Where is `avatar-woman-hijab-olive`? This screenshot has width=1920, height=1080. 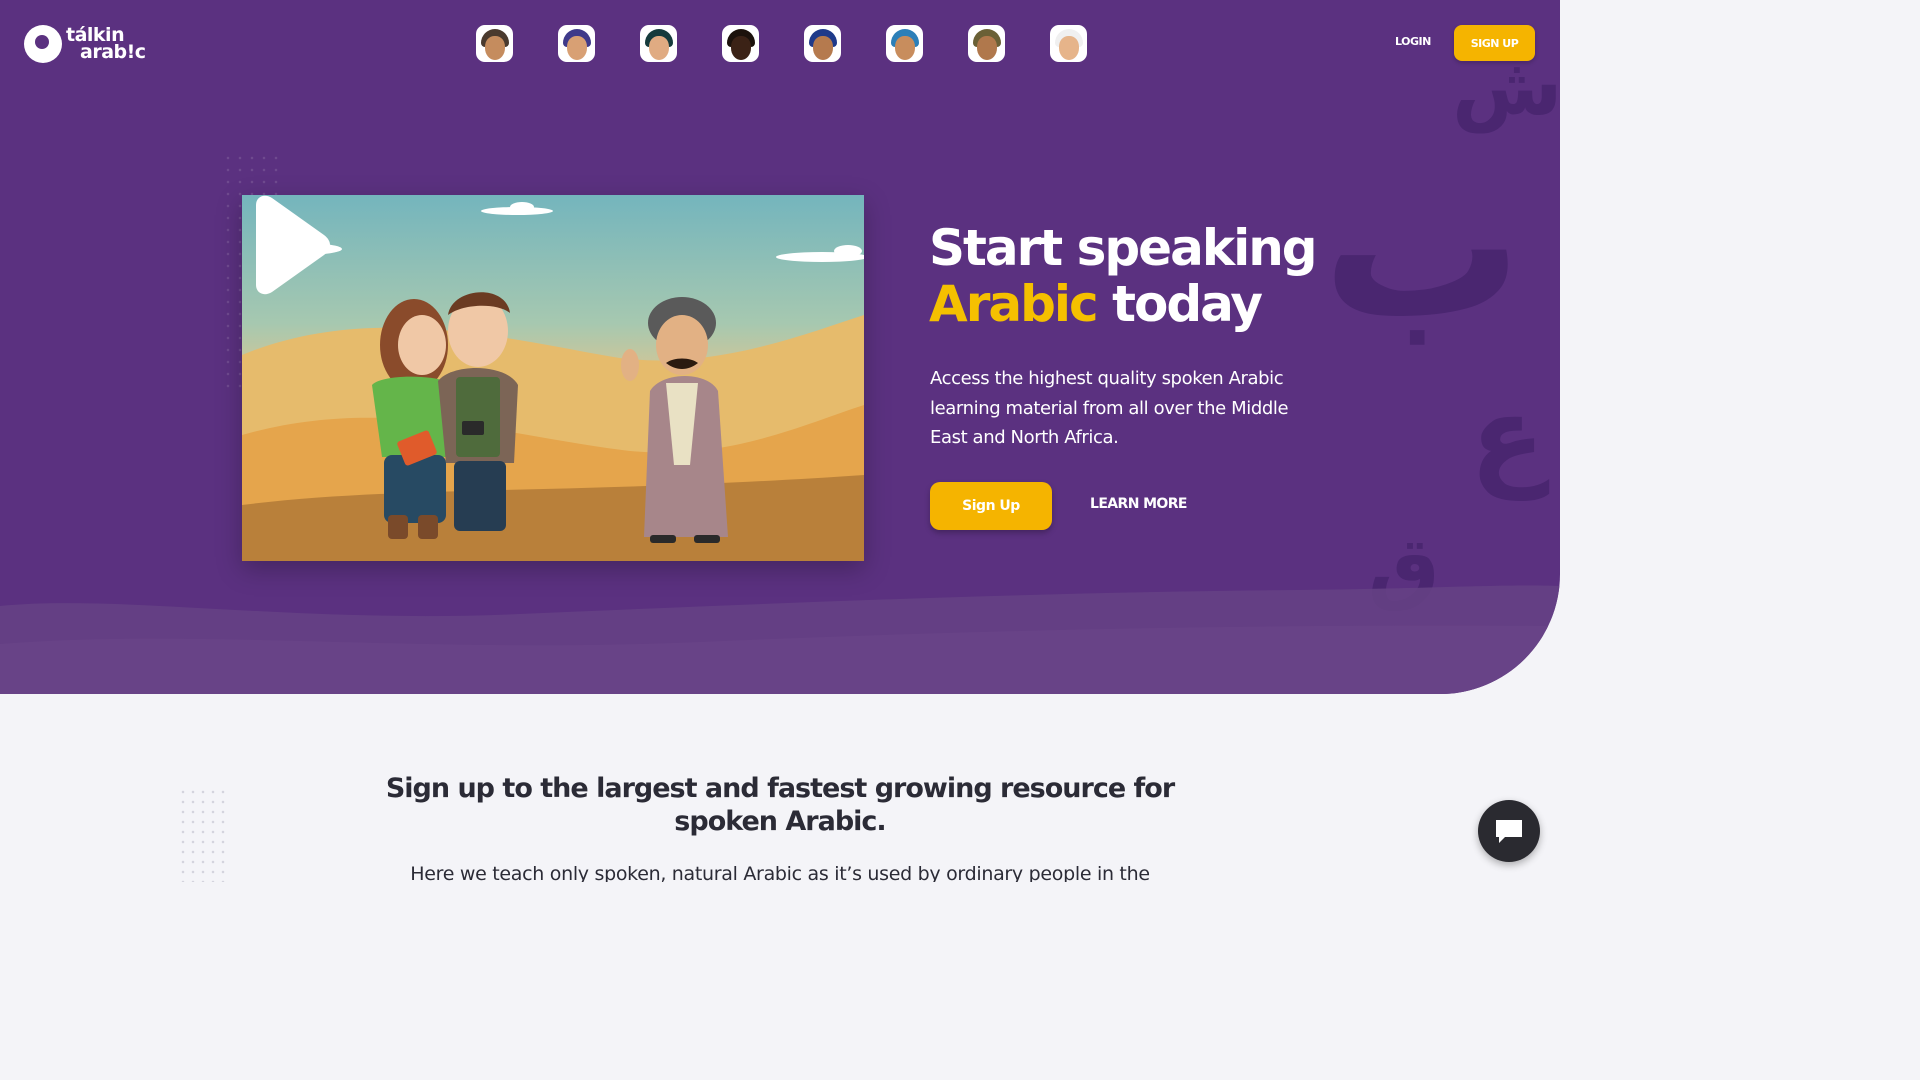 avatar-woman-hijab-olive is located at coordinates (986, 43).